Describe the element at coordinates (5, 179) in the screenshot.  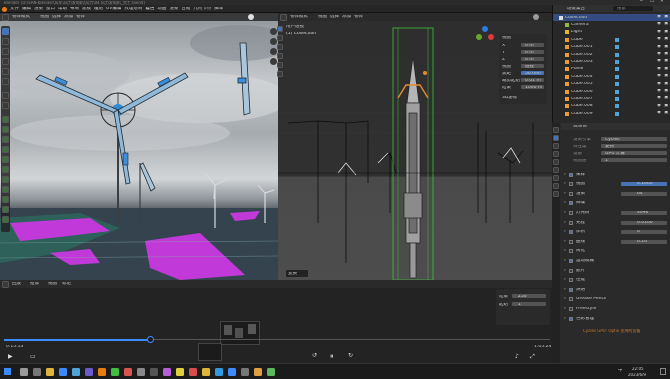
I see `polybuild-tool-icon` at that location.